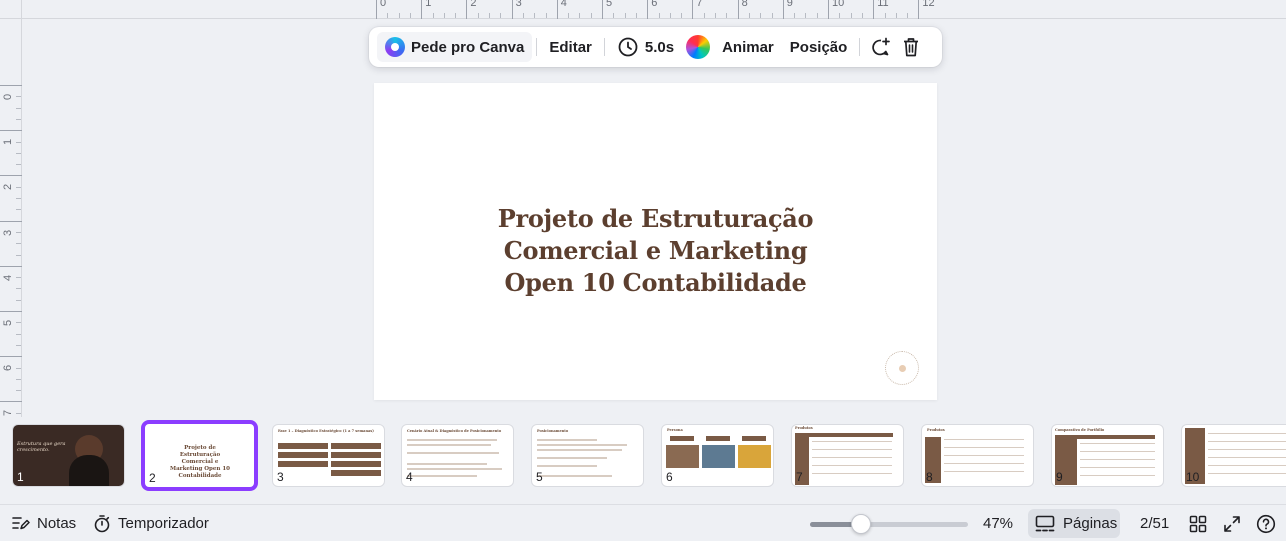  What do you see at coordinates (102, 524) in the screenshot?
I see `stopwatch-icon` at bounding box center [102, 524].